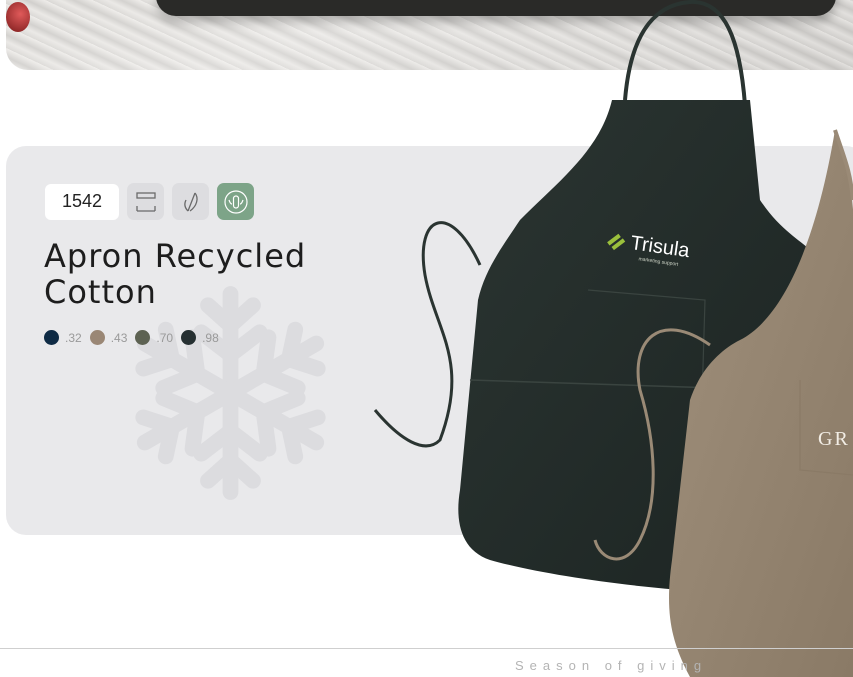  I want to click on product-title-line1: Apron Recycled, so click(175, 256).